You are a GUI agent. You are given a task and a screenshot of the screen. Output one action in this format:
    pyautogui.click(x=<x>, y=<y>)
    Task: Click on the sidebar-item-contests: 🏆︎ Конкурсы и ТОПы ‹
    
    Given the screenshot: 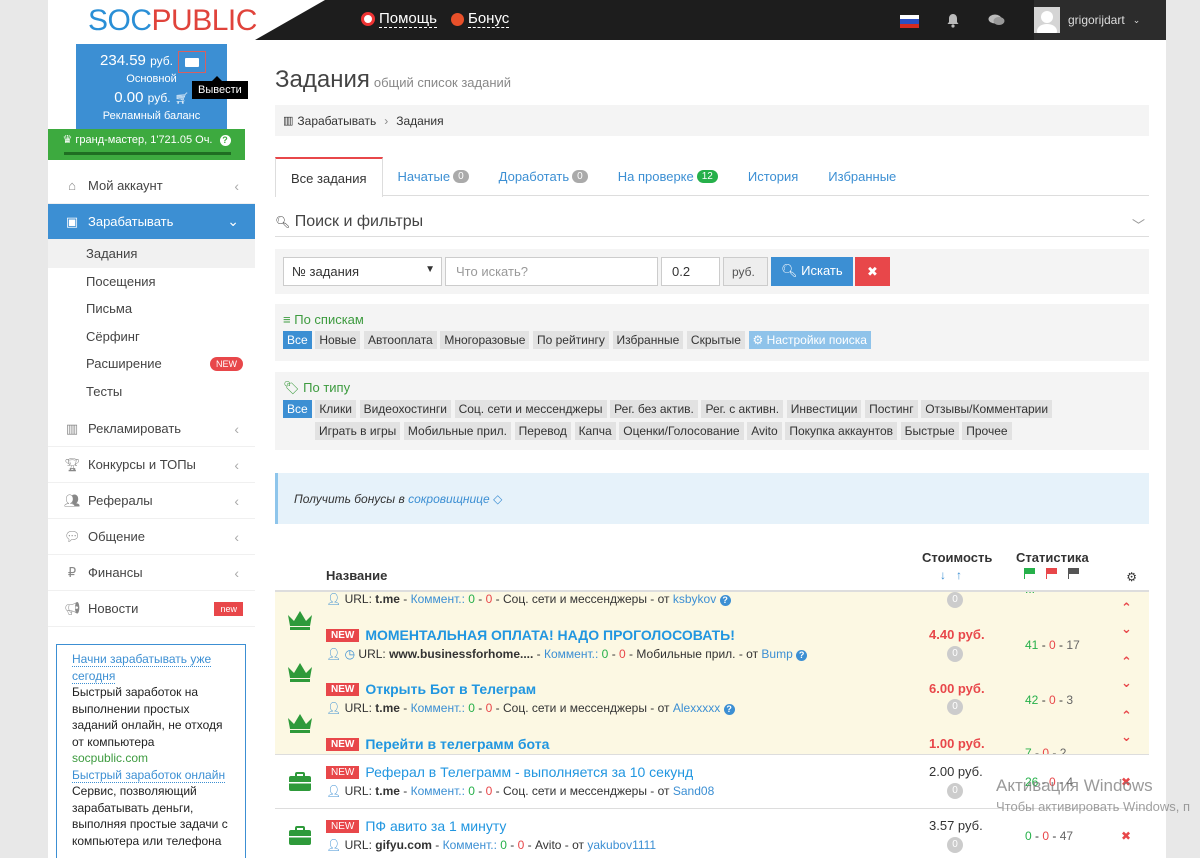 What is the action you would take?
    pyautogui.click(x=151, y=465)
    